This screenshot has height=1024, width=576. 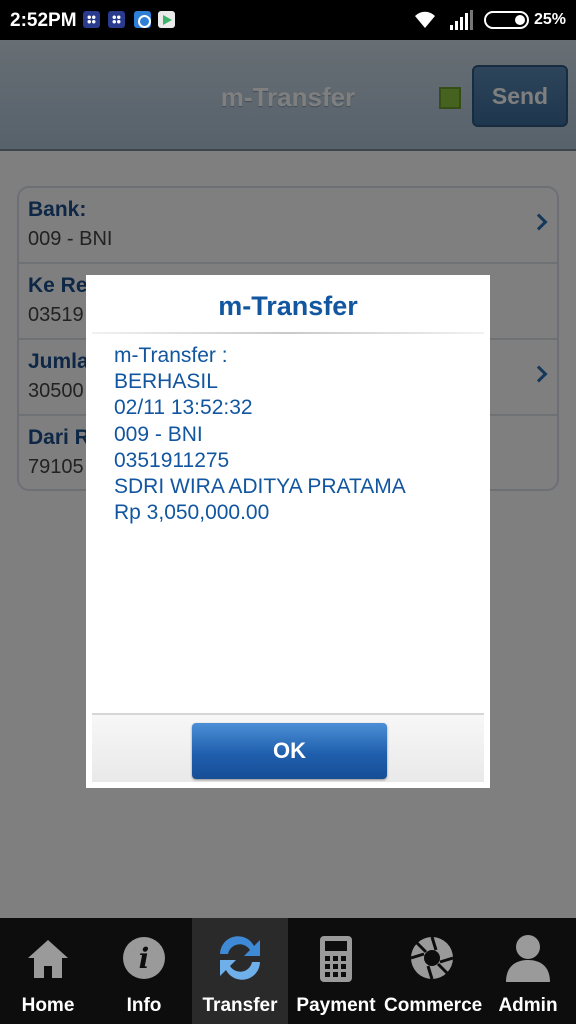 What do you see at coordinates (289, 751) in the screenshot?
I see `ok-button: OK` at bounding box center [289, 751].